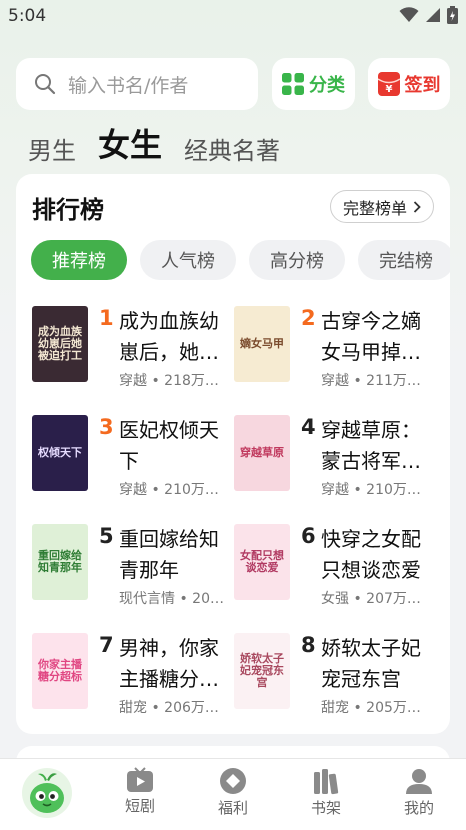 The height and width of the screenshot is (830, 466). What do you see at coordinates (374, 208) in the screenshot?
I see `full-list-label: 完整榜单` at bounding box center [374, 208].